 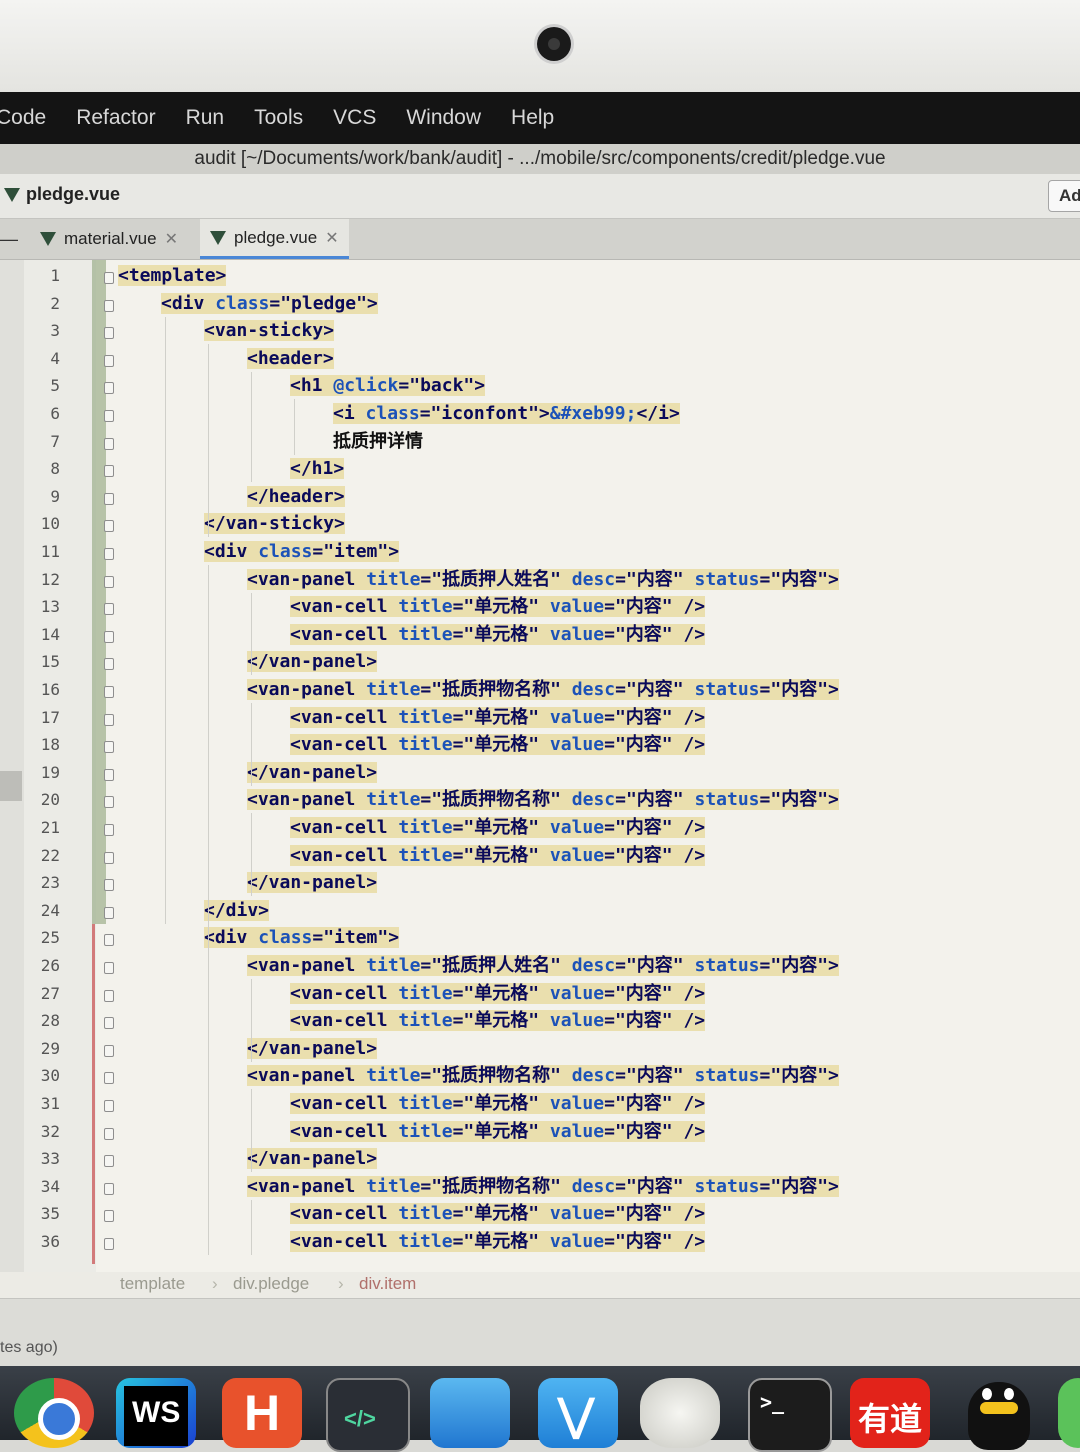 What do you see at coordinates (93, 1094) in the screenshot?
I see `vcs-change-marker` at bounding box center [93, 1094].